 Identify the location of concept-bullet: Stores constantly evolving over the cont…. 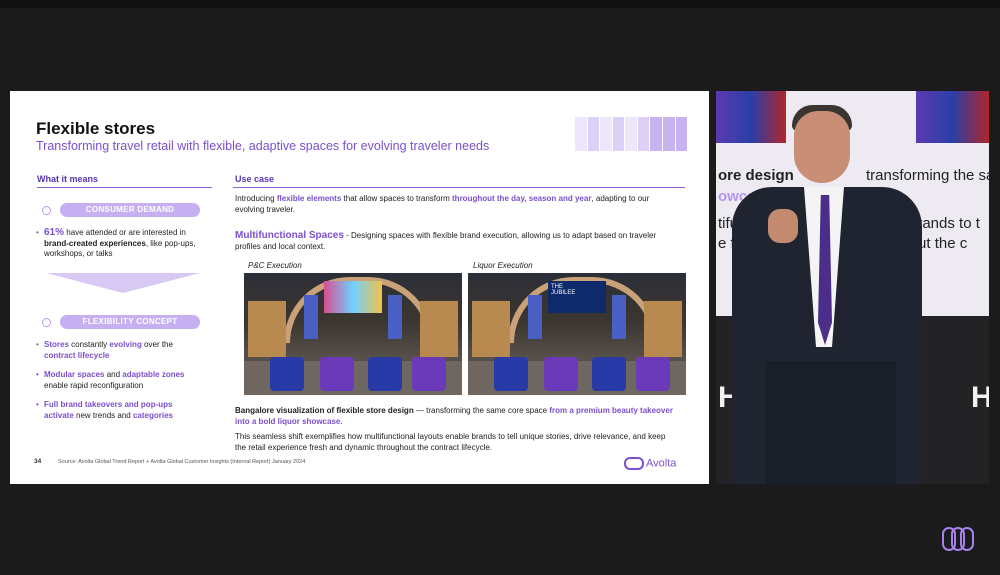
(120, 350).